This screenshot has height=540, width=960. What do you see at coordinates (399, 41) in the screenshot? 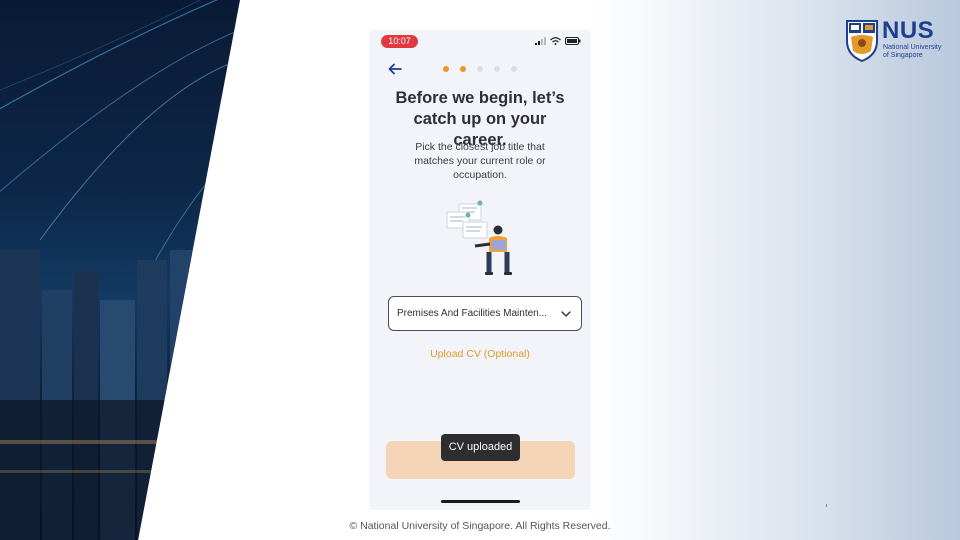
I see `status-time: 10:07` at bounding box center [399, 41].